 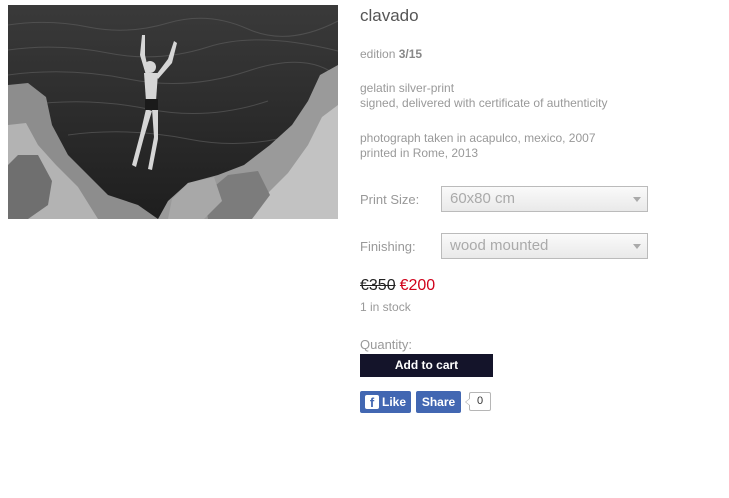 What do you see at coordinates (372, 402) in the screenshot?
I see `facebook-f-icon: f` at bounding box center [372, 402].